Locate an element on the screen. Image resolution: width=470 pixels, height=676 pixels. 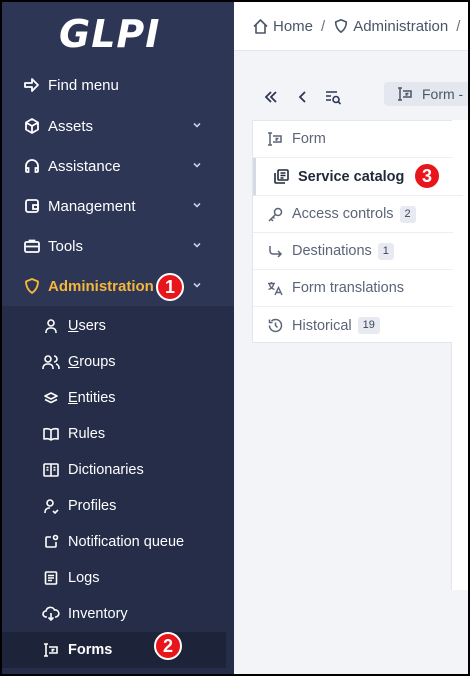
submenu-item-groups: Groups is located at coordinates (114, 362).